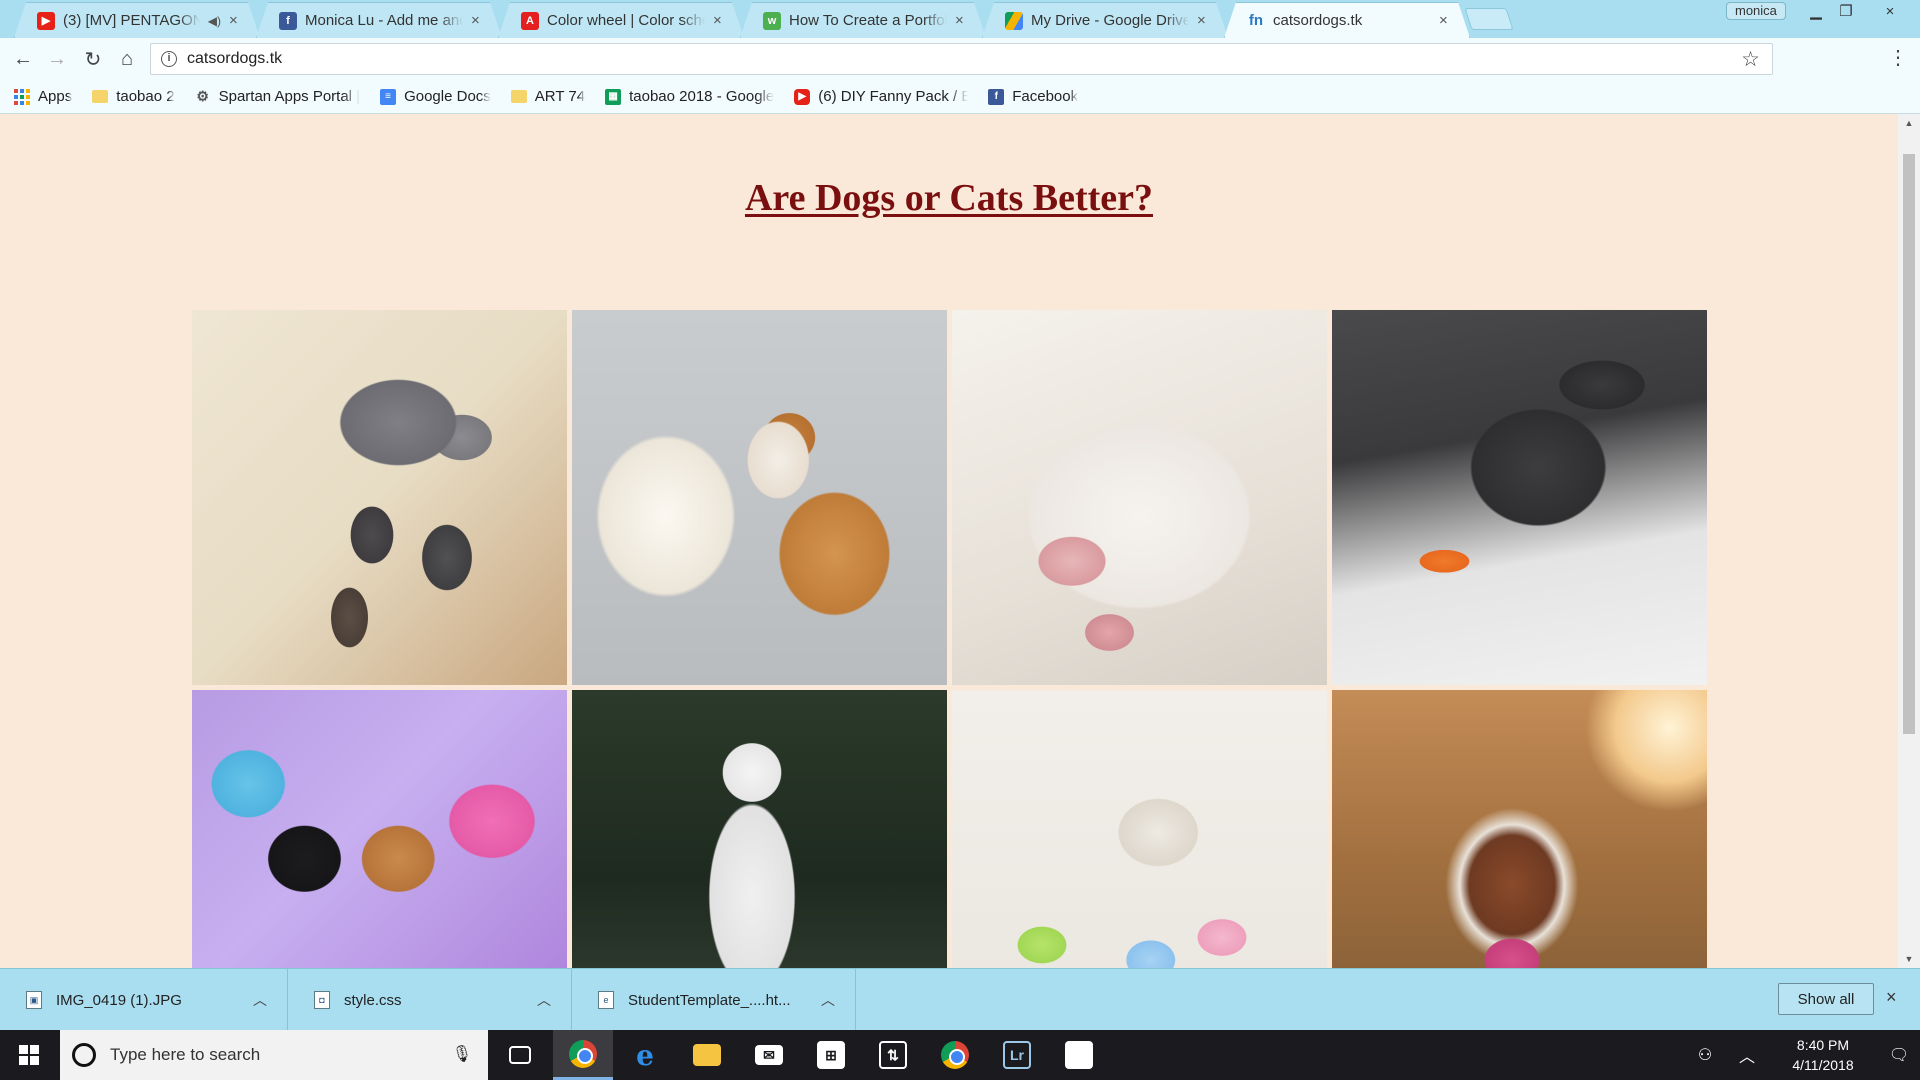  I want to click on people-icon: ⚇, so click(1705, 1055).